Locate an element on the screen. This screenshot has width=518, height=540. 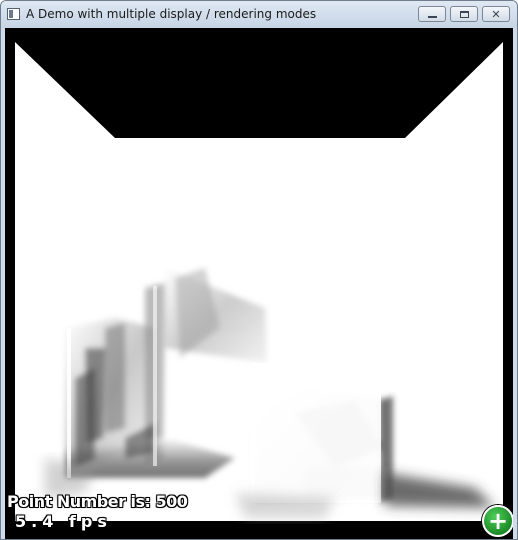
close-button: ✕ is located at coordinates (496, 14).